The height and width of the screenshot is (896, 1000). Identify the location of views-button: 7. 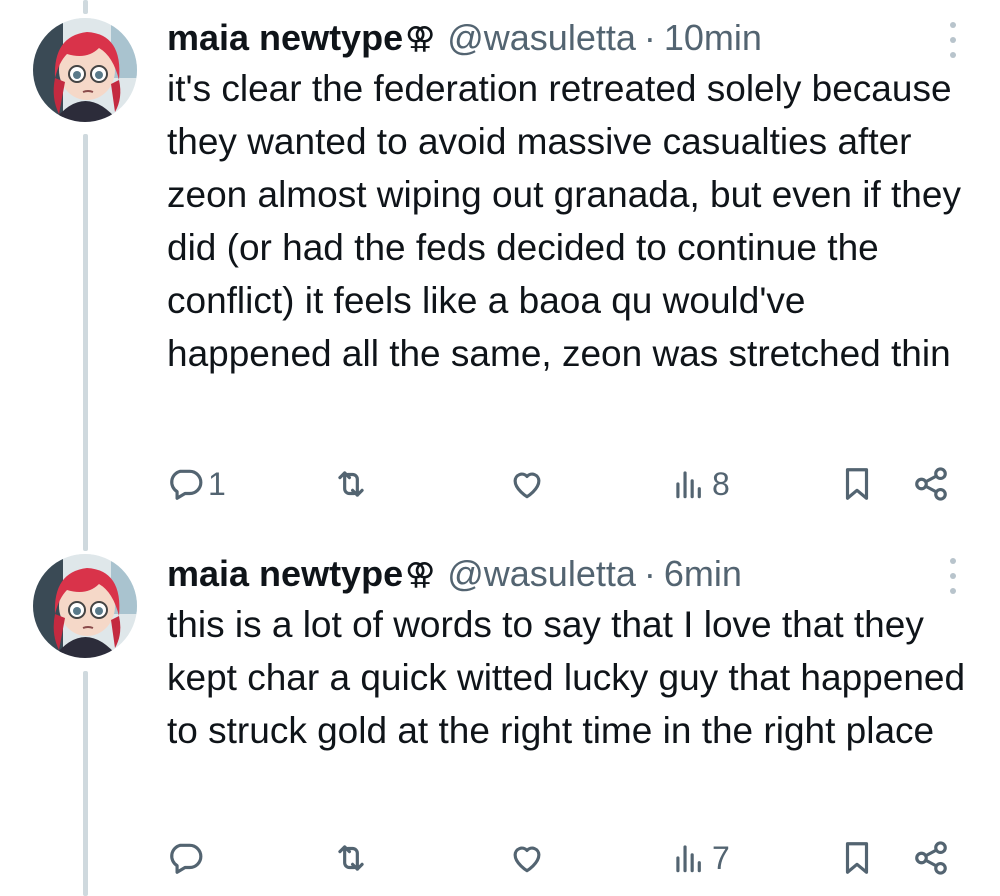
(700, 858).